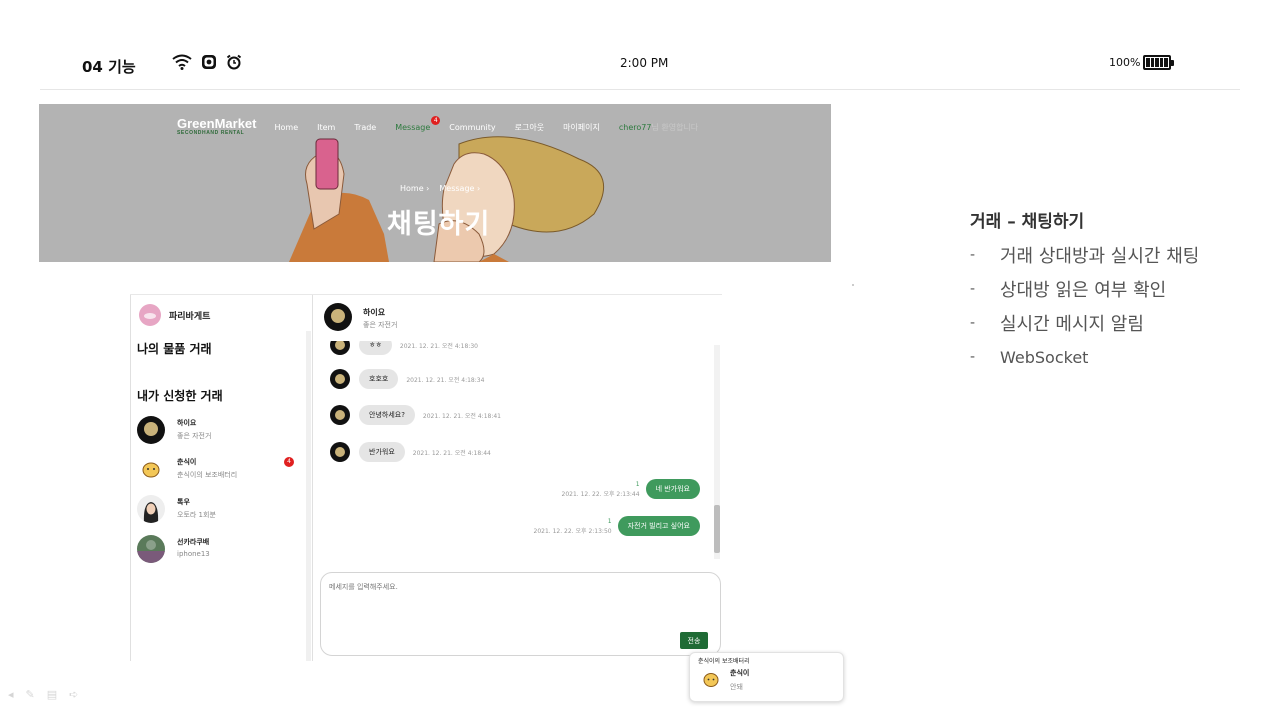  I want to click on chat-partner-item: 톡우 오토라 1회분, so click(222, 510).